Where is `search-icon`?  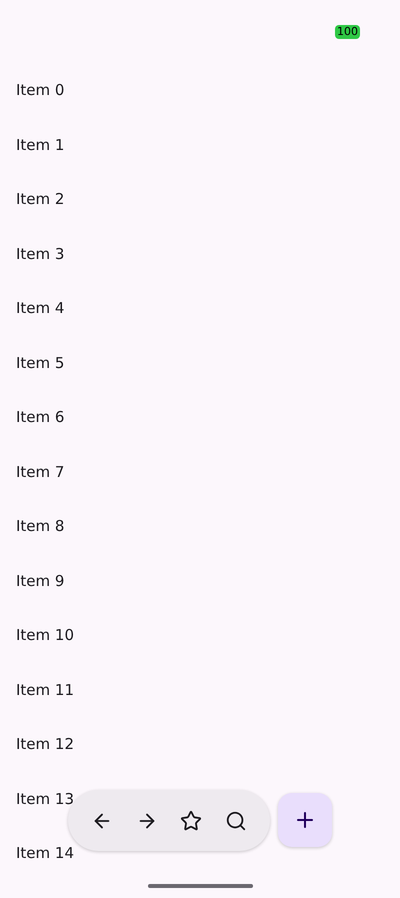
search-icon is located at coordinates (235, 821).